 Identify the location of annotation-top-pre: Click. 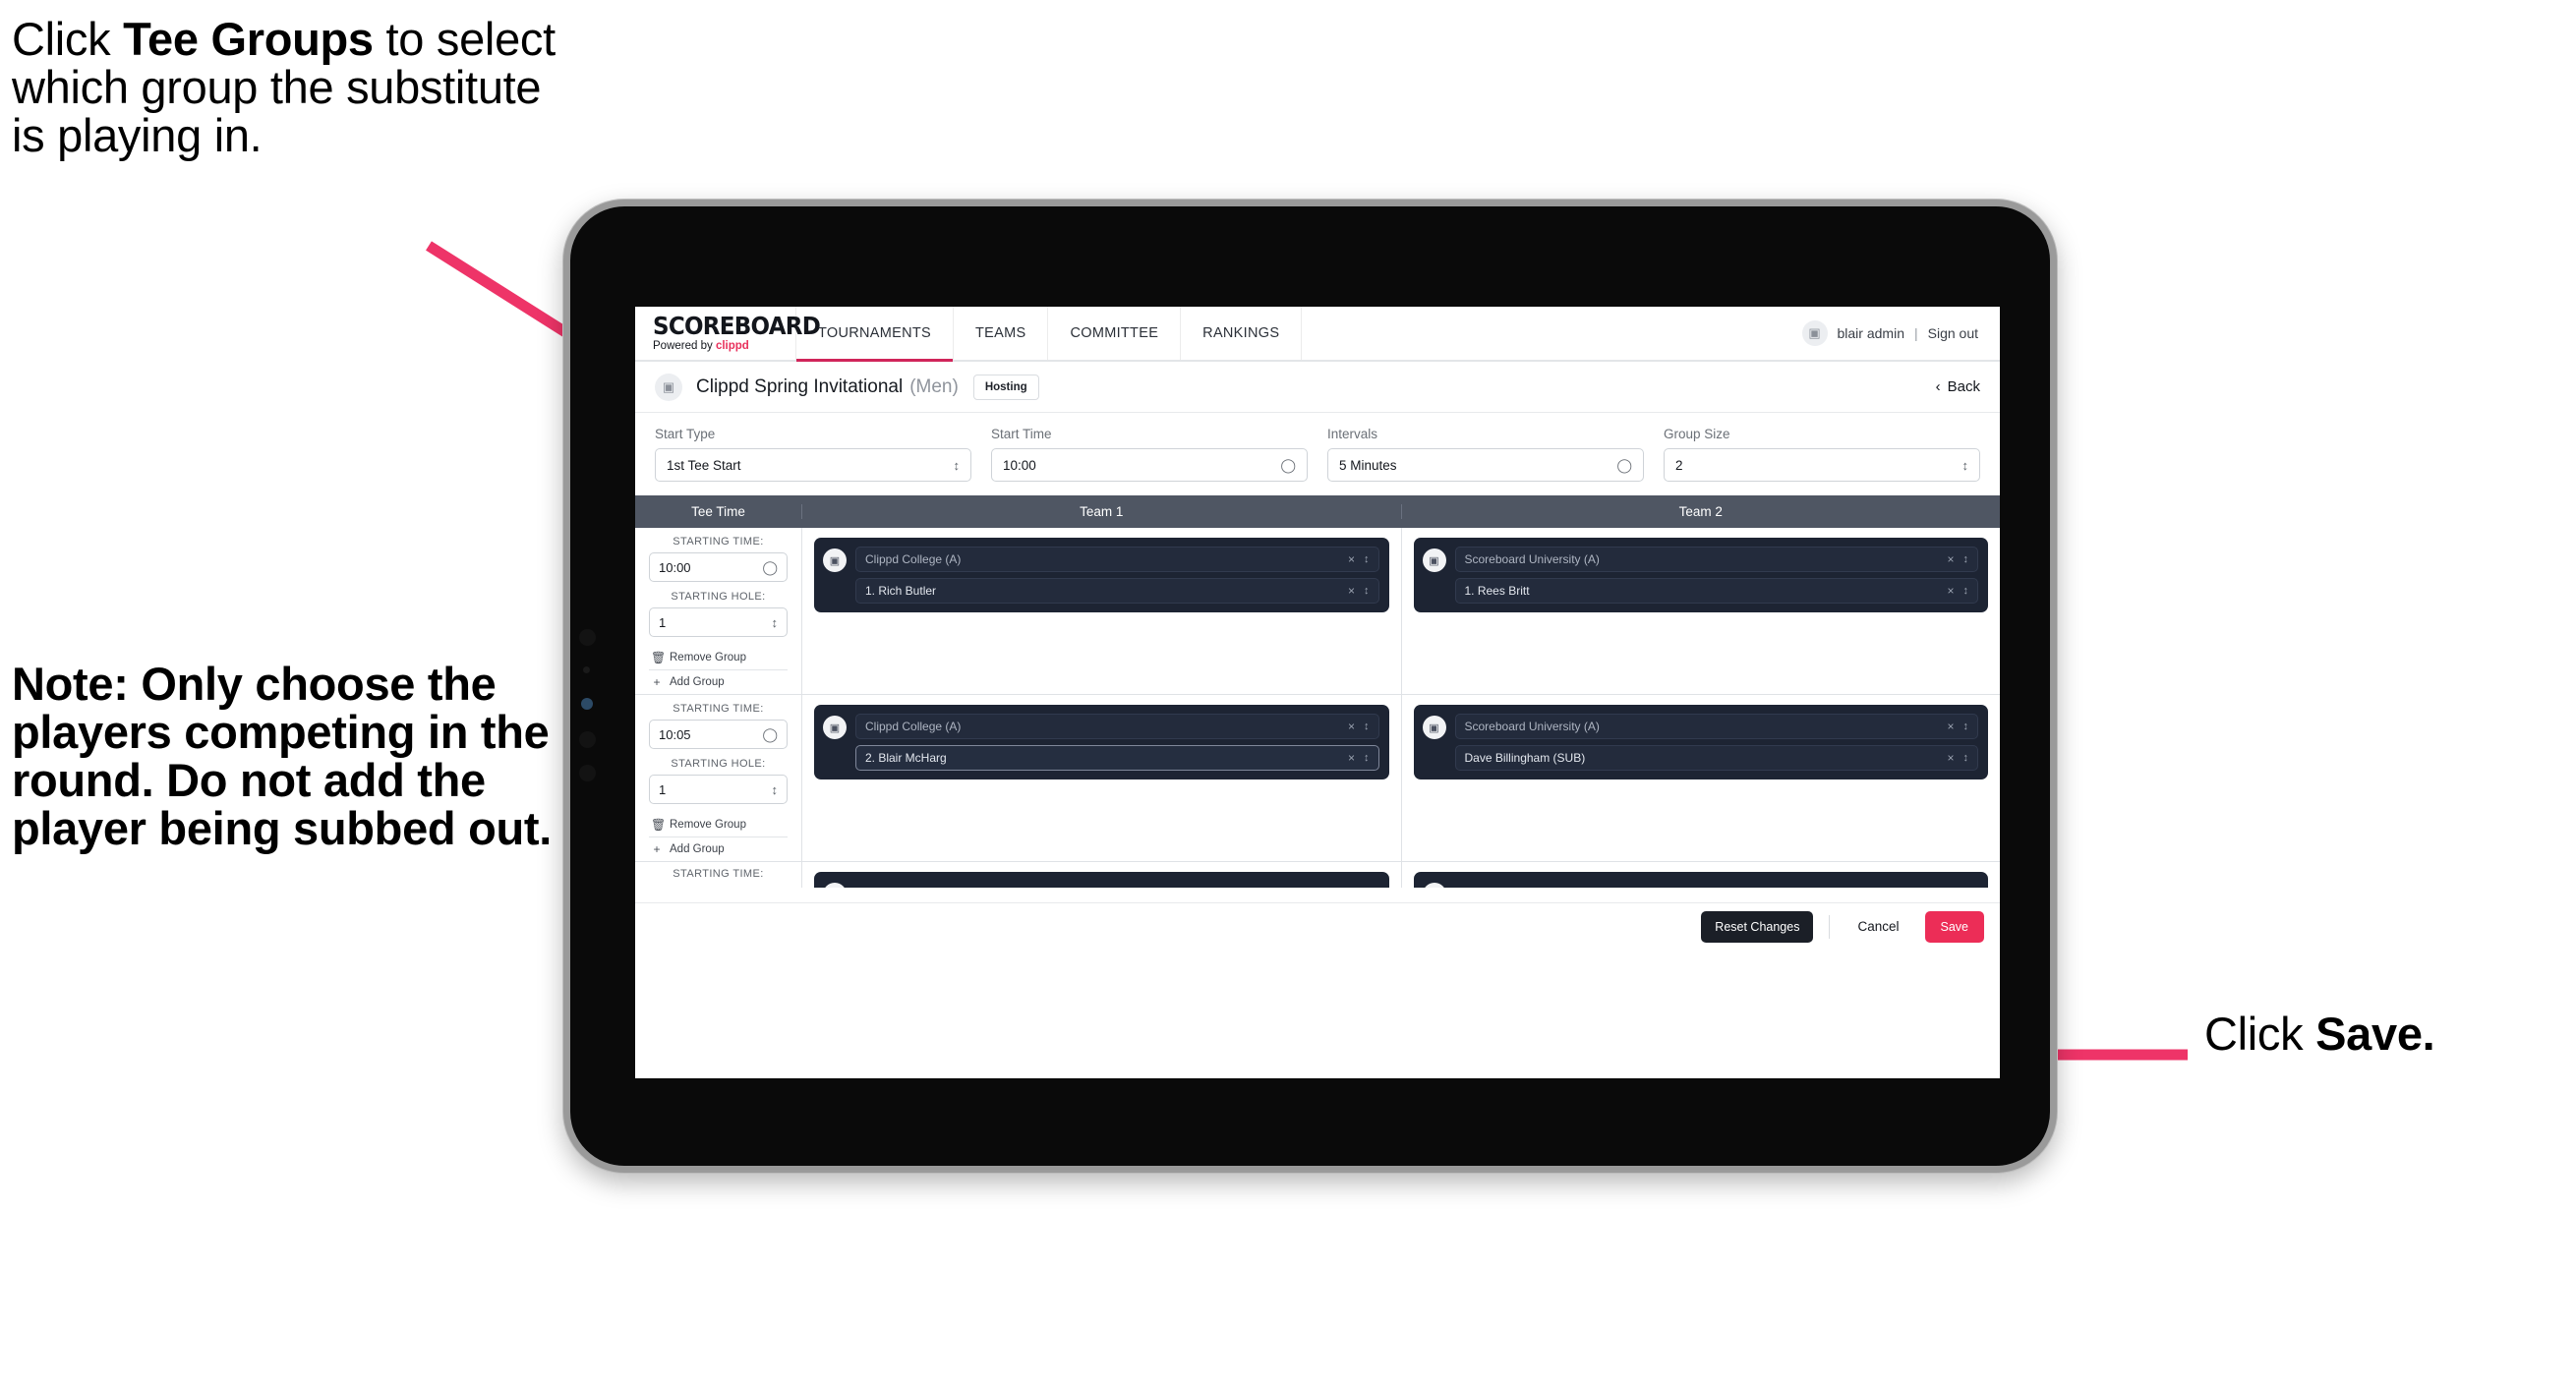
(68, 39).